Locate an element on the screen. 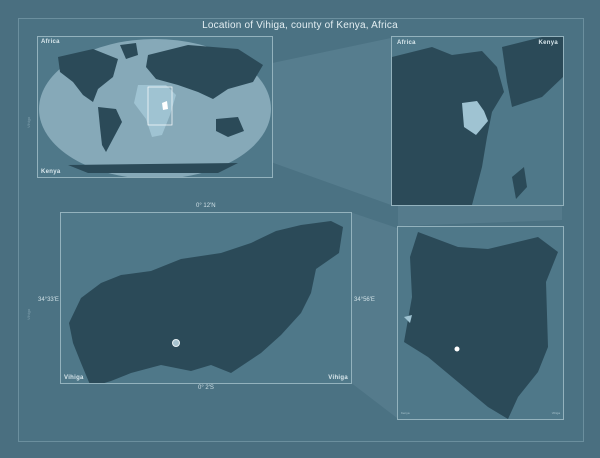  world-map-panel: Africa Kenya is located at coordinates (155, 107).